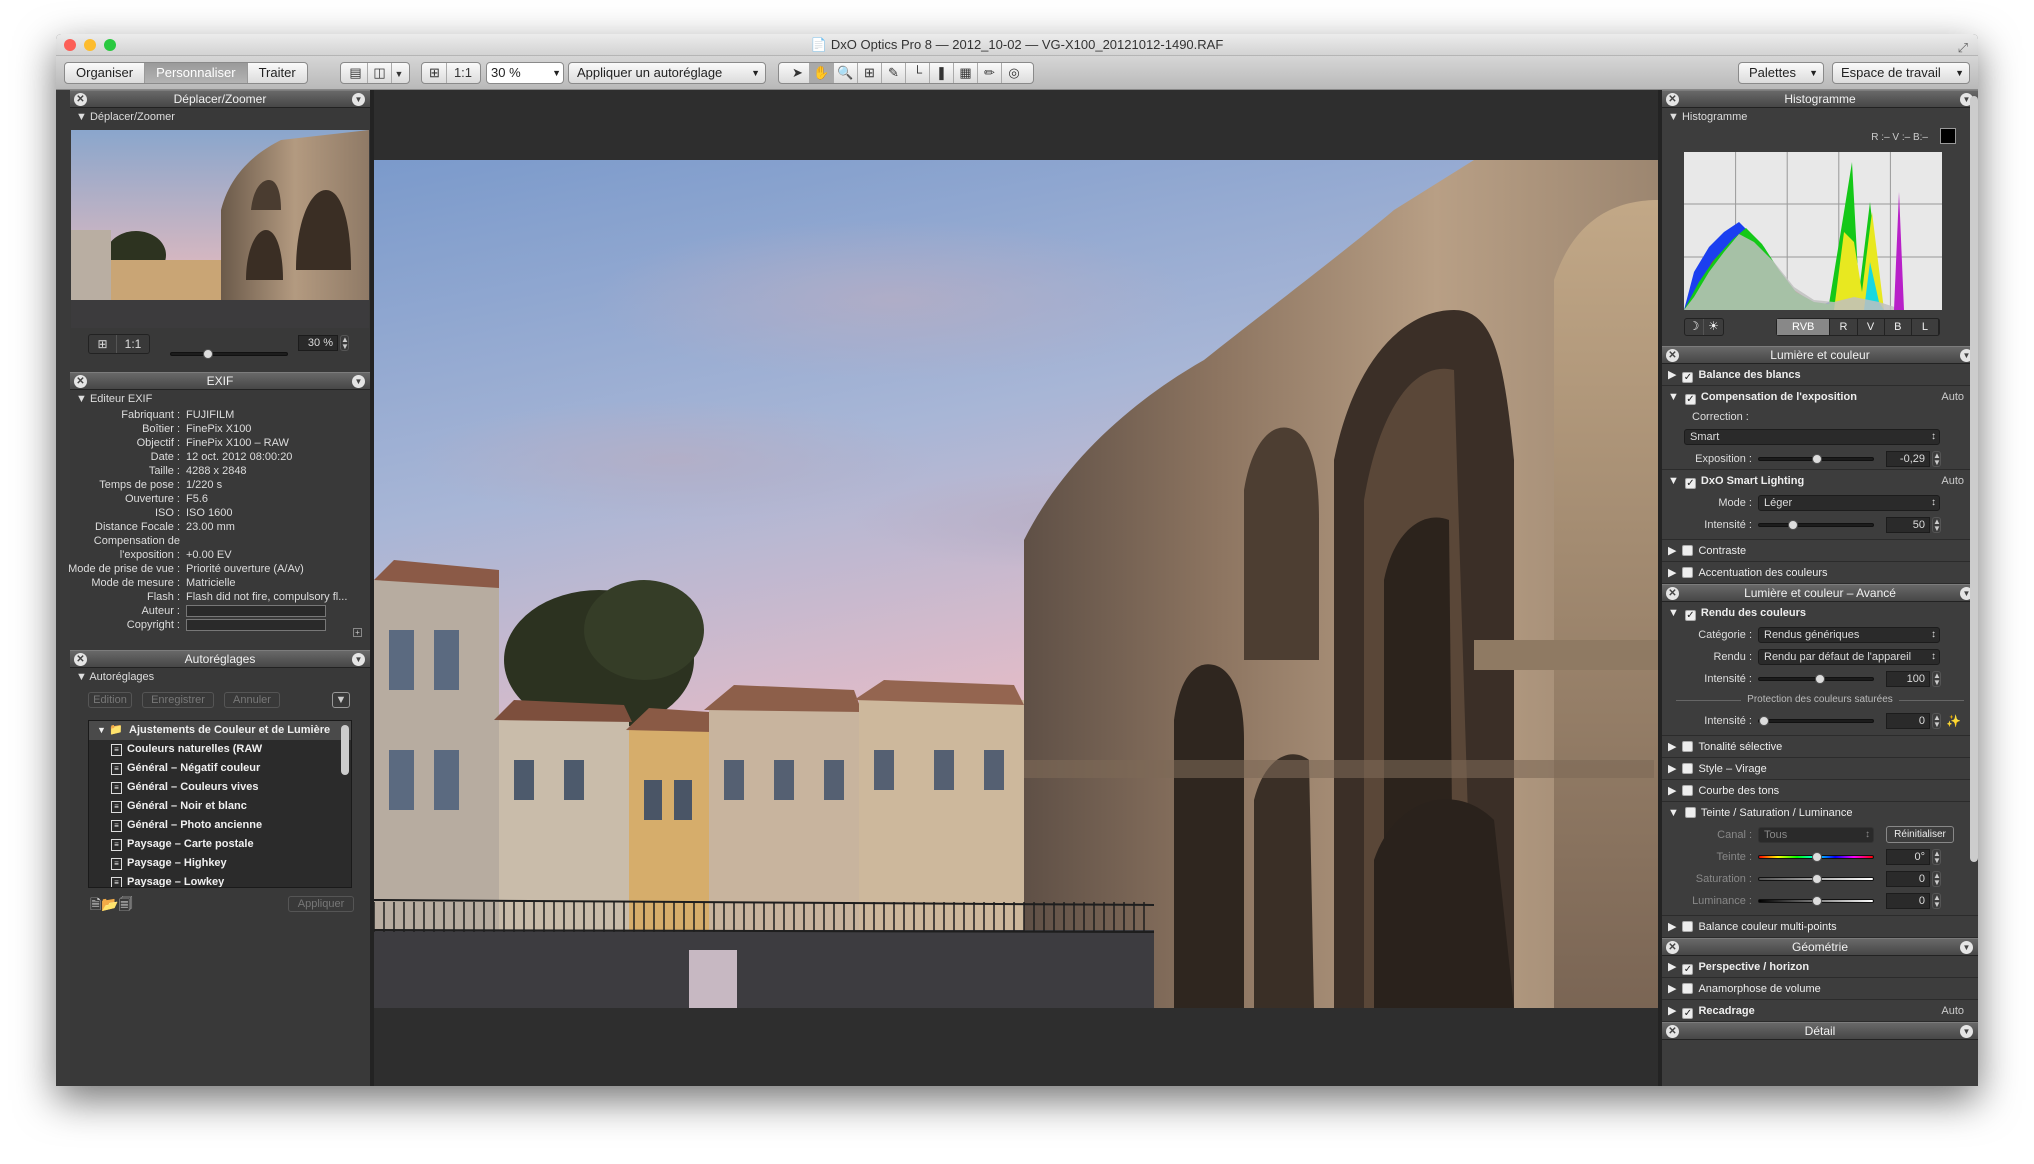 This screenshot has width=2034, height=1164. I want to click on move-zoom-header: ✕ Déplacer/Zoomer ▼, so click(220, 99).